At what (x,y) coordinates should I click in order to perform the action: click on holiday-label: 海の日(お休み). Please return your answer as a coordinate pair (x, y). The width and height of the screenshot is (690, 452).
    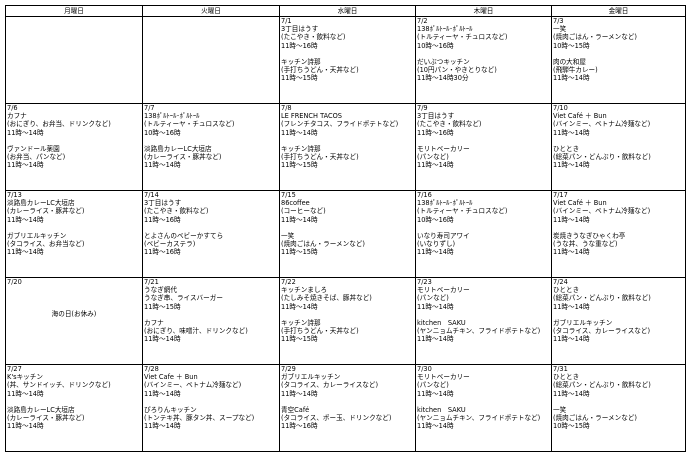
    Looking at the image, I should click on (74, 314).